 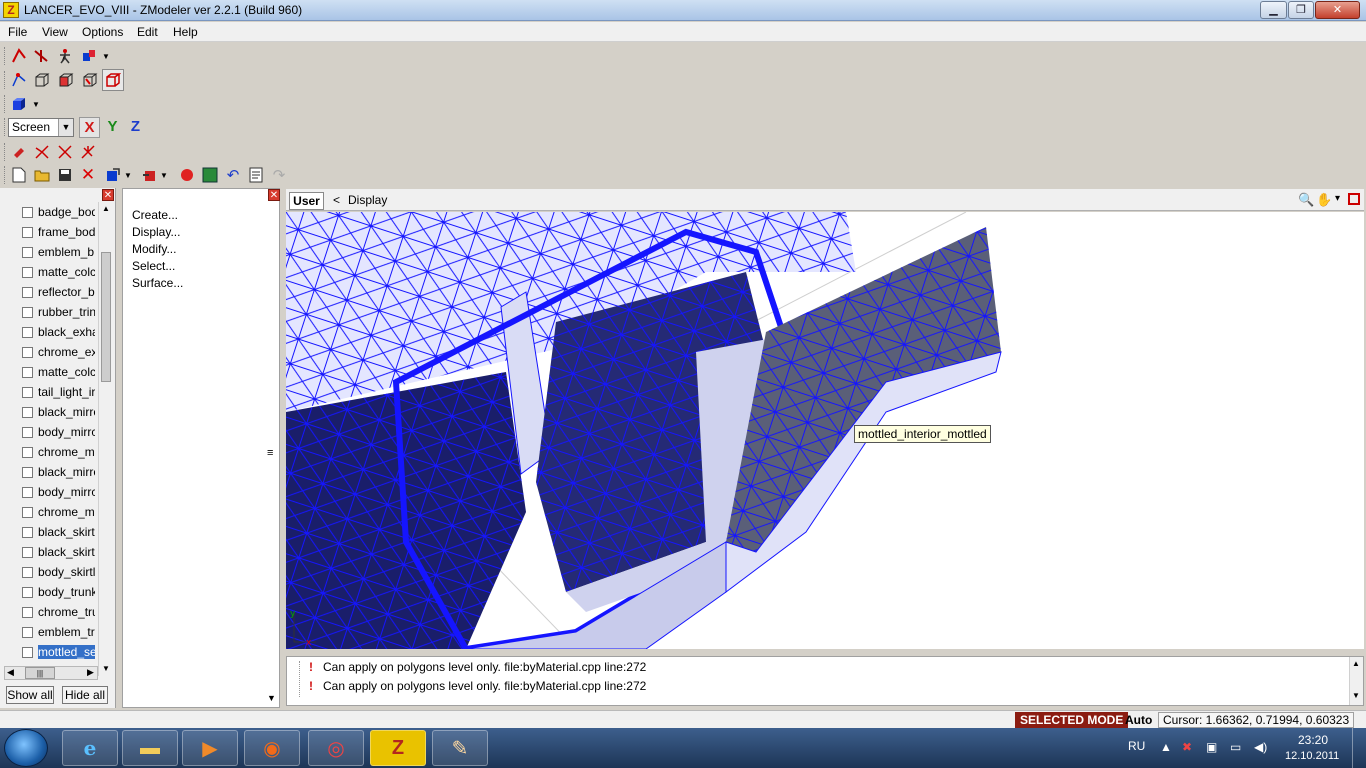 What do you see at coordinates (149, 175) in the screenshot?
I see `export-icon` at bounding box center [149, 175].